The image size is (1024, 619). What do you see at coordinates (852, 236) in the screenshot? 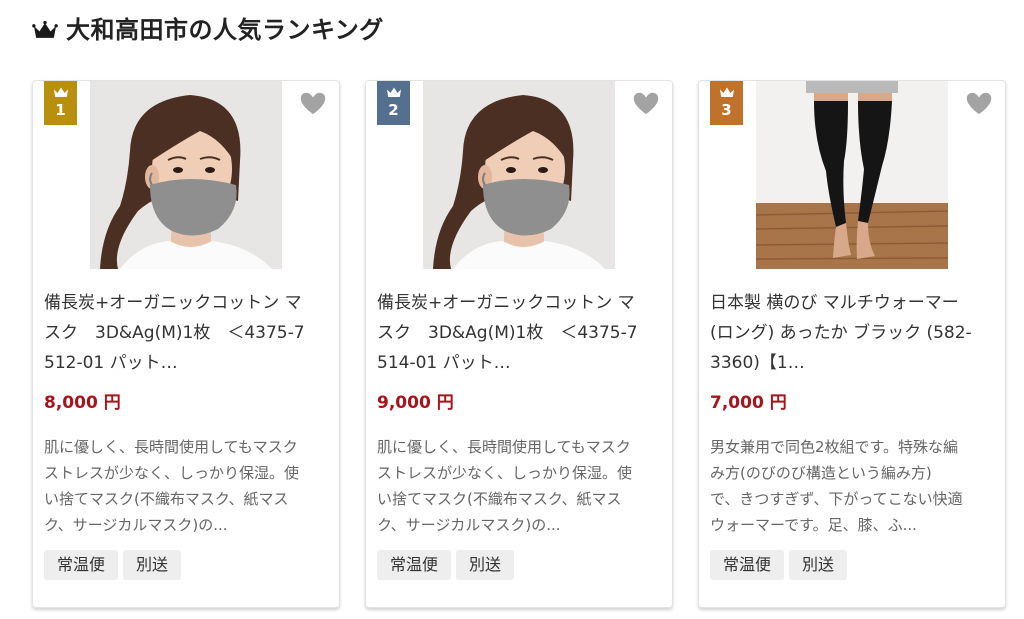
I see `photo-wood-floor` at bounding box center [852, 236].